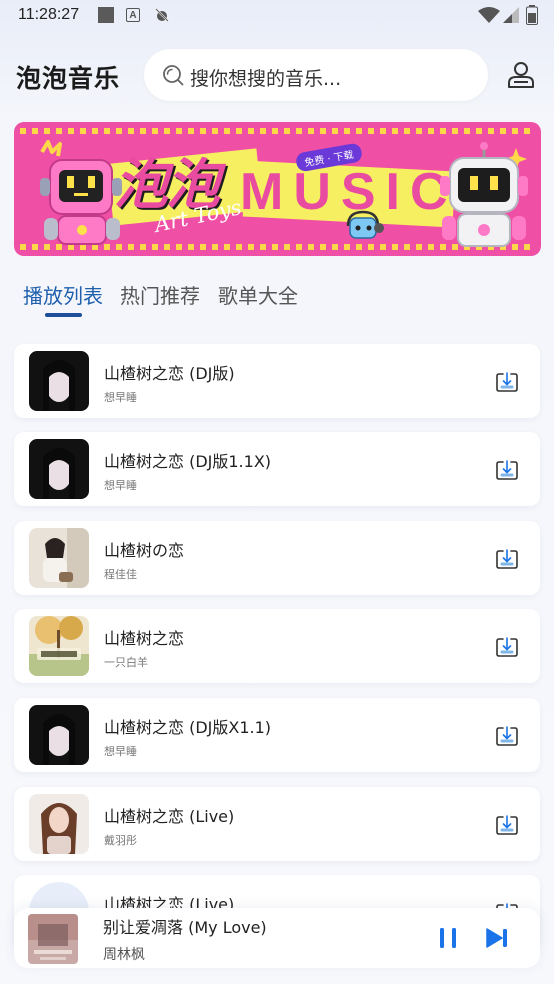 This screenshot has height=984, width=554. Describe the element at coordinates (144, 550) in the screenshot. I see `song-title: 山楂树の恋` at that location.